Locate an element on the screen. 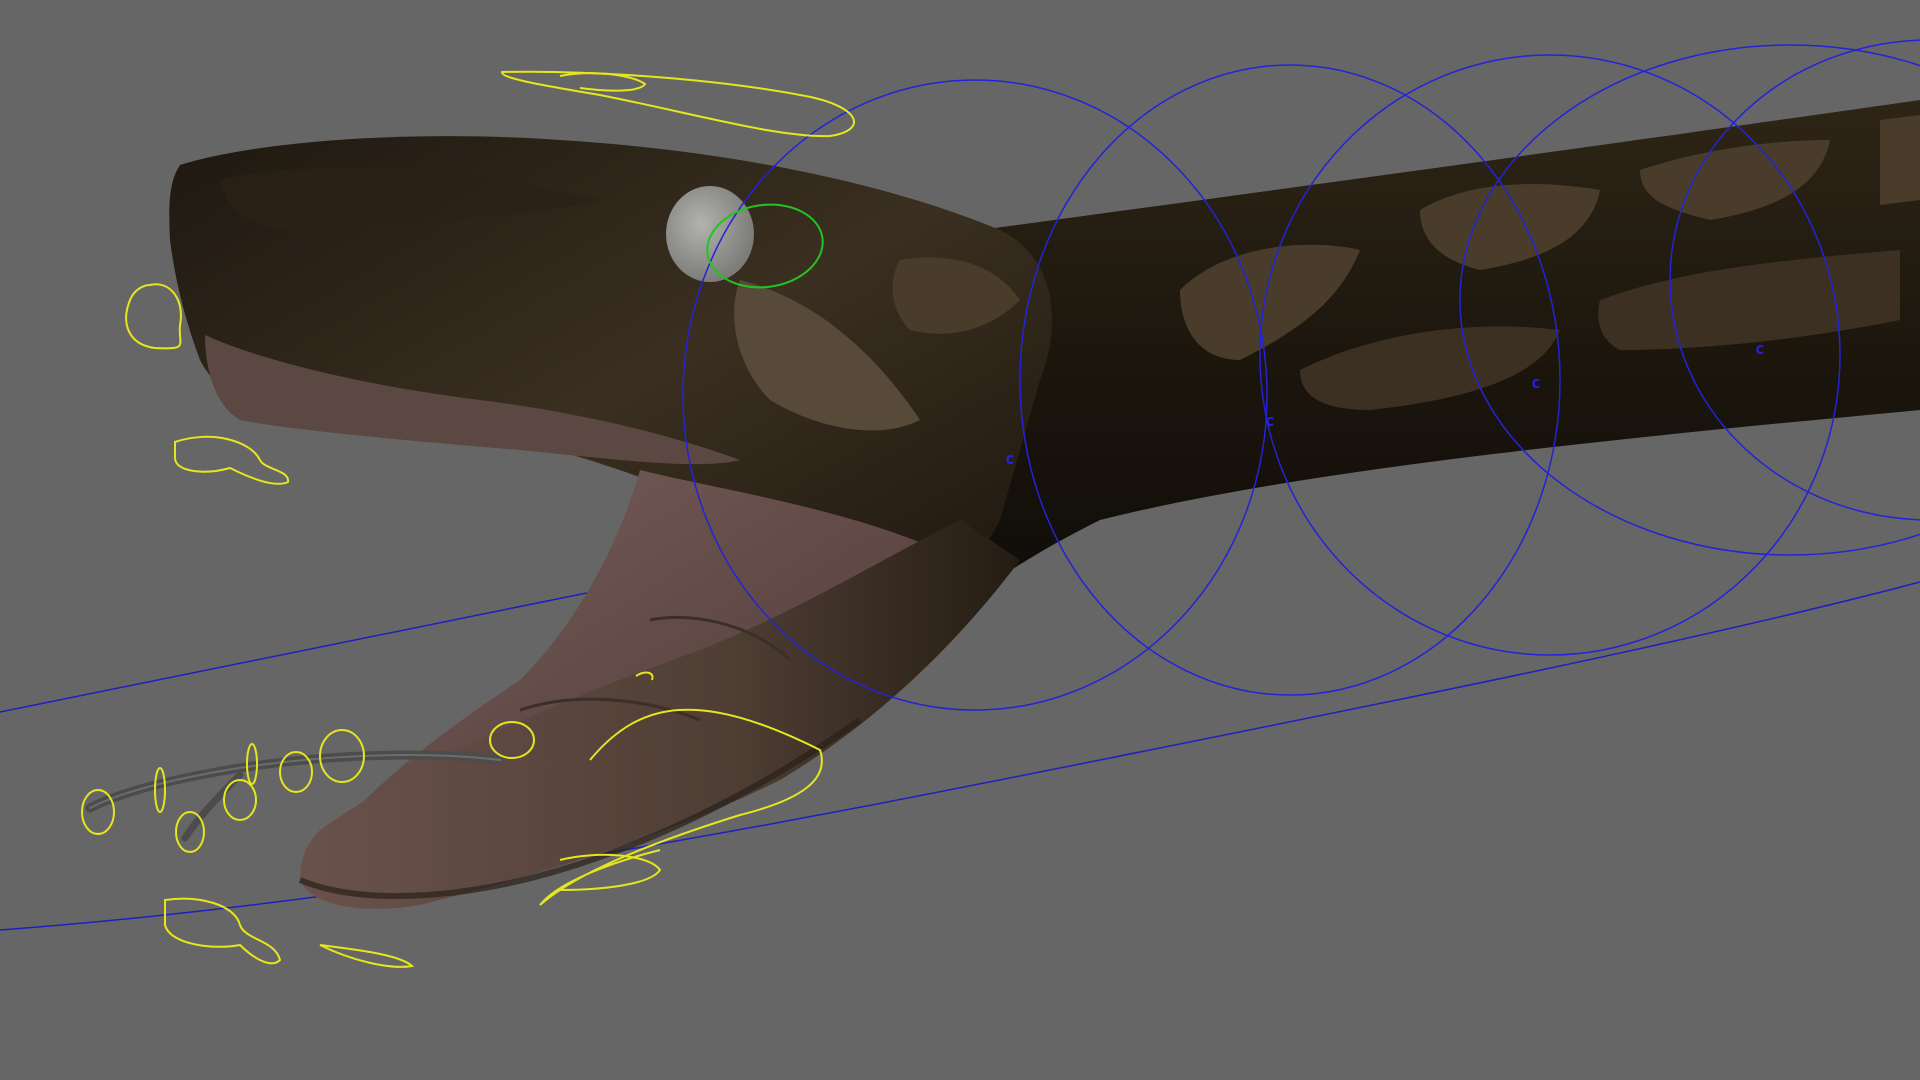 This screenshot has height=1080, width=1920. nostril-control is located at coordinates (153, 316).